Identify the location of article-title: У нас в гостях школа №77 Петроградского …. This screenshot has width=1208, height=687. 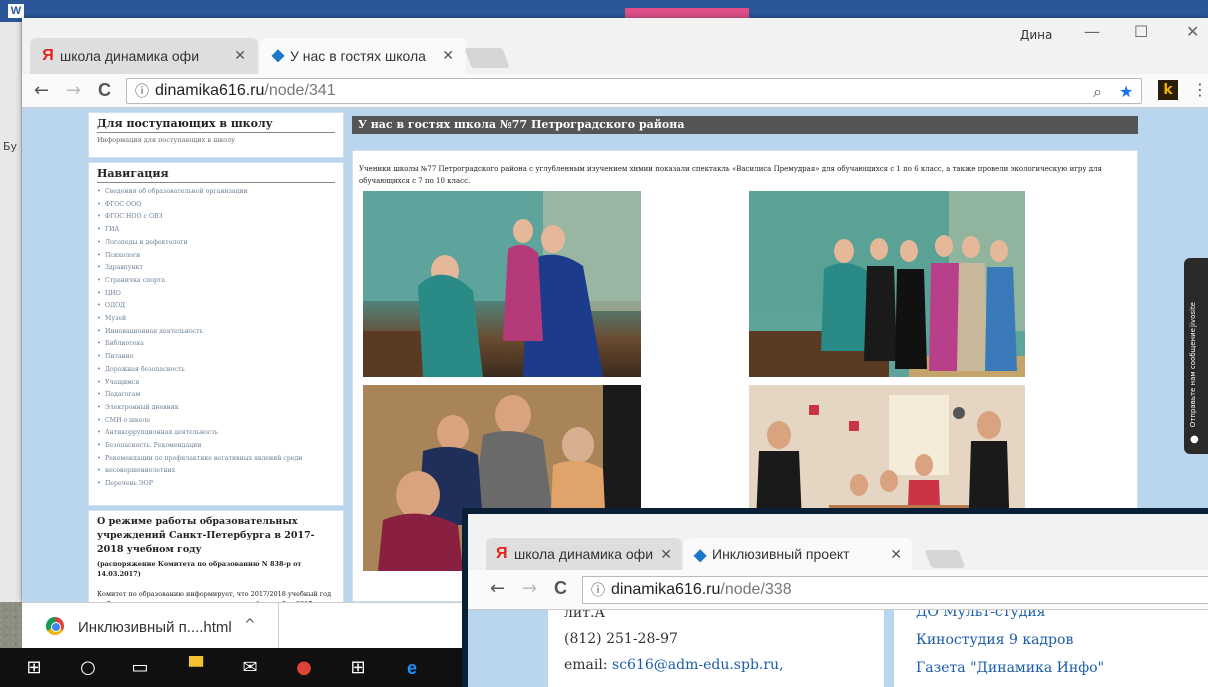
(745, 125).